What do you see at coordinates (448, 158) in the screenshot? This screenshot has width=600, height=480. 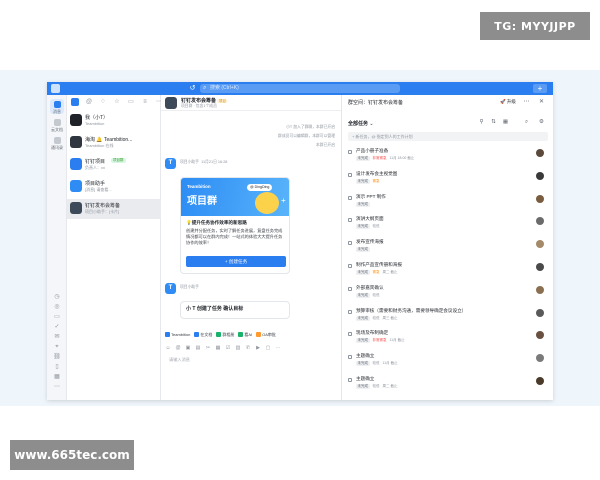 I see `task-row: 产品小册子准备 未完成 非常紧急 11月 18:00 截止` at bounding box center [448, 158].